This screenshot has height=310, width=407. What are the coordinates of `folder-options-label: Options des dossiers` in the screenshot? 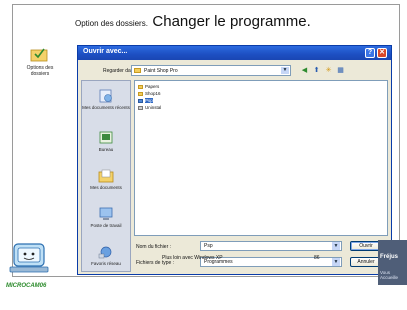 It's located at (40, 71).